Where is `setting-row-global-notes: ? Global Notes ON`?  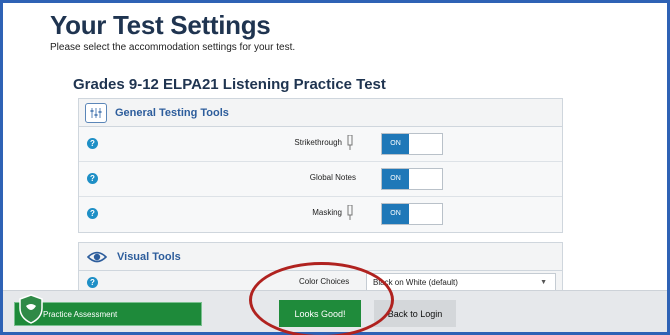
setting-row-global-notes: ? Global Notes ON is located at coordinates (320, 179).